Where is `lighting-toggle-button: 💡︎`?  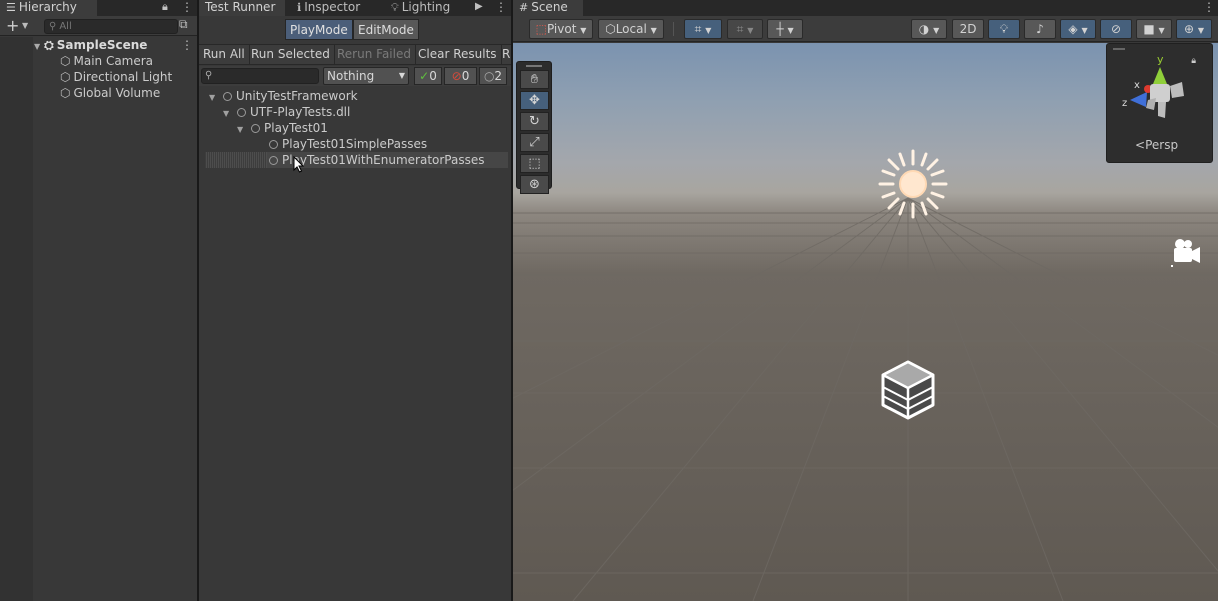
lighting-toggle-button: 💡︎ is located at coordinates (1004, 29).